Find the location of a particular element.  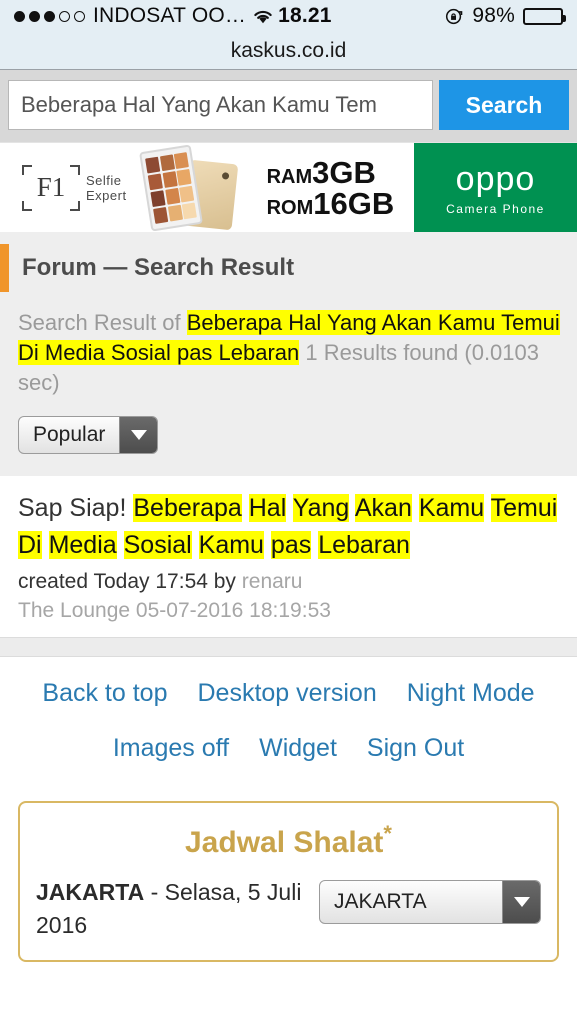

desktop-version-link: Desktop version is located at coordinates (286, 693).